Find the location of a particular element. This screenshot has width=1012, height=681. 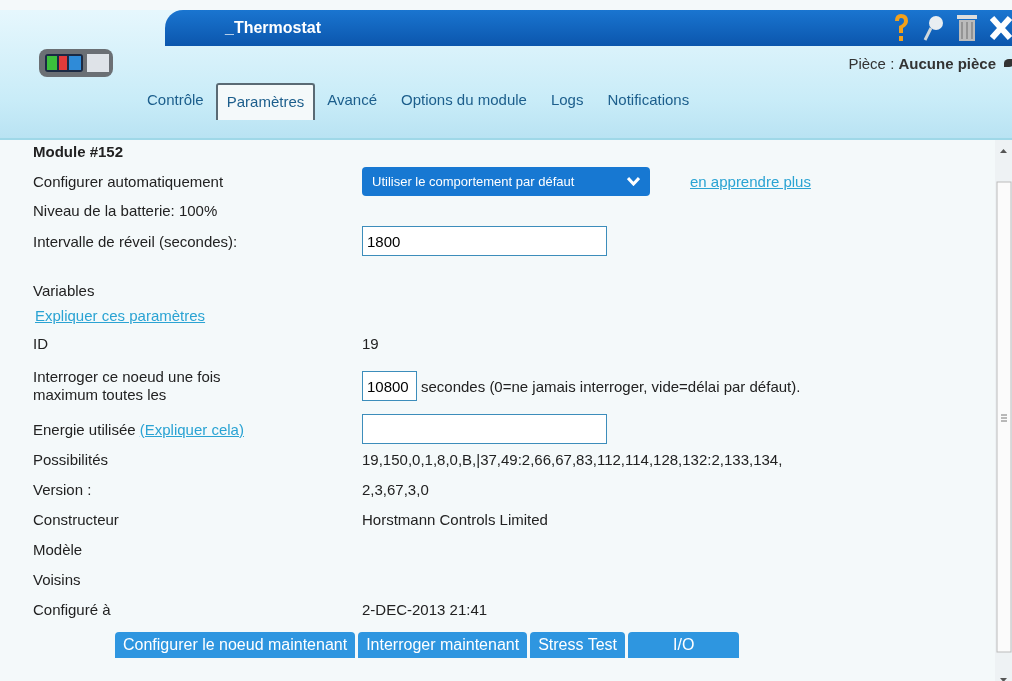

scrollbar is located at coordinates (1003, 410).